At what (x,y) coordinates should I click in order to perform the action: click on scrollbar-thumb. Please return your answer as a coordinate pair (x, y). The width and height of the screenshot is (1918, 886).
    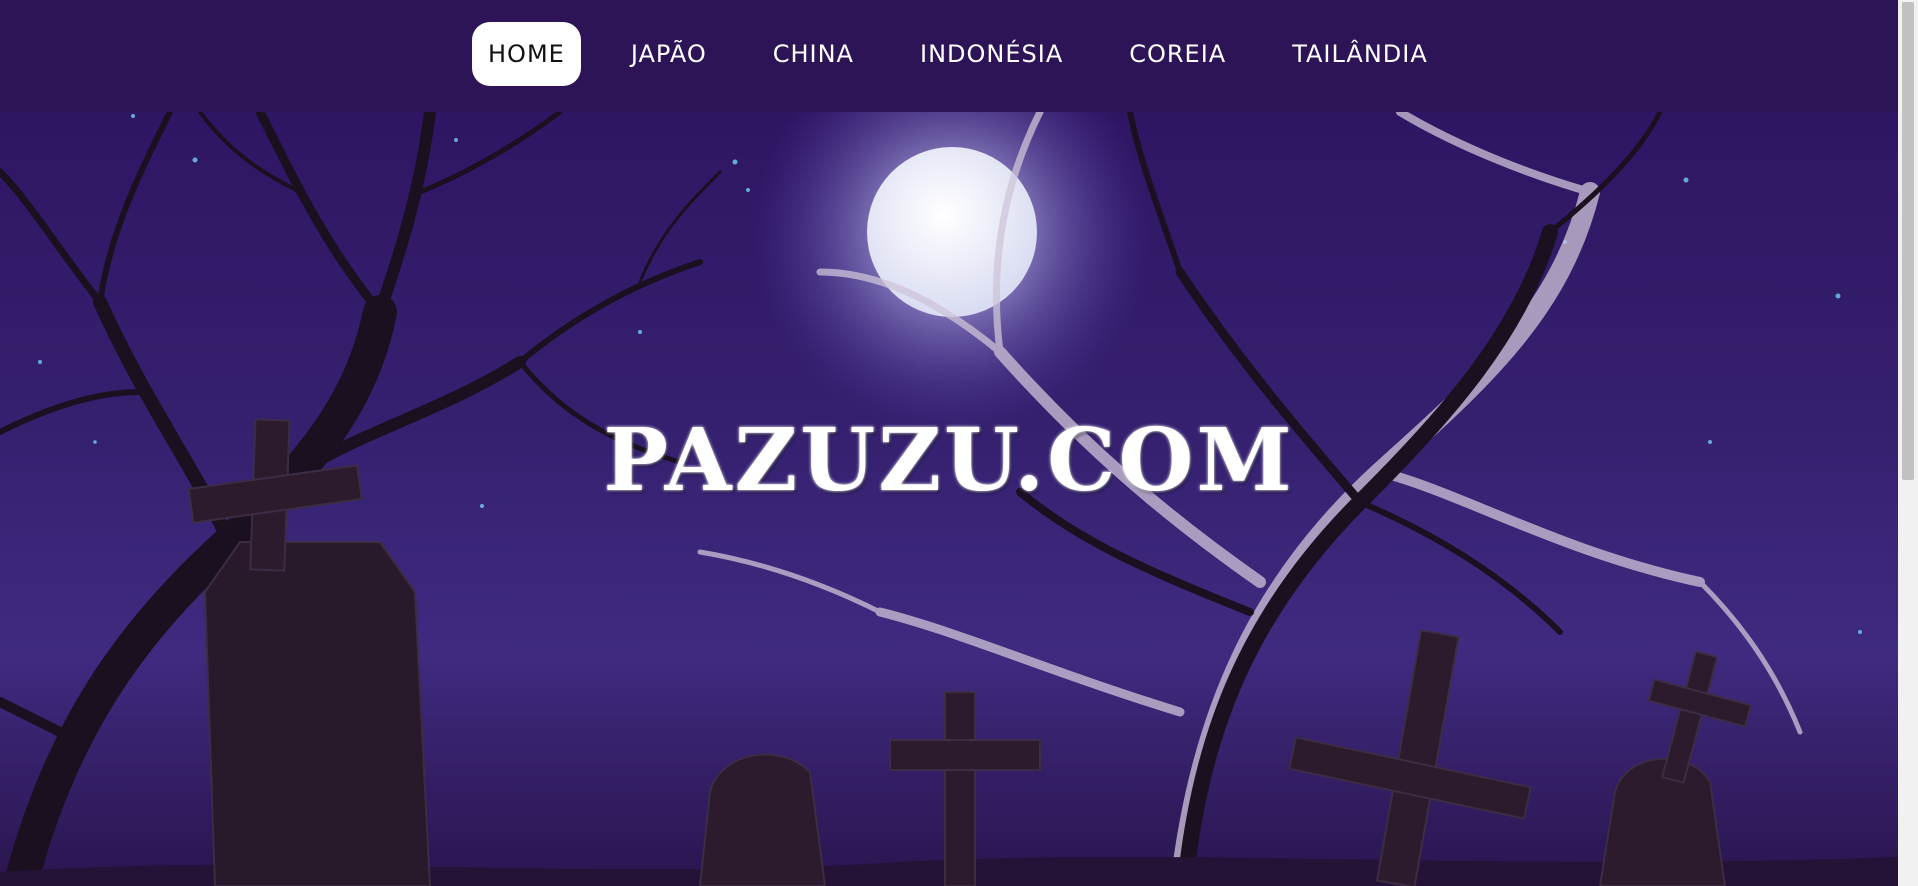
    Looking at the image, I should click on (1908, 241).